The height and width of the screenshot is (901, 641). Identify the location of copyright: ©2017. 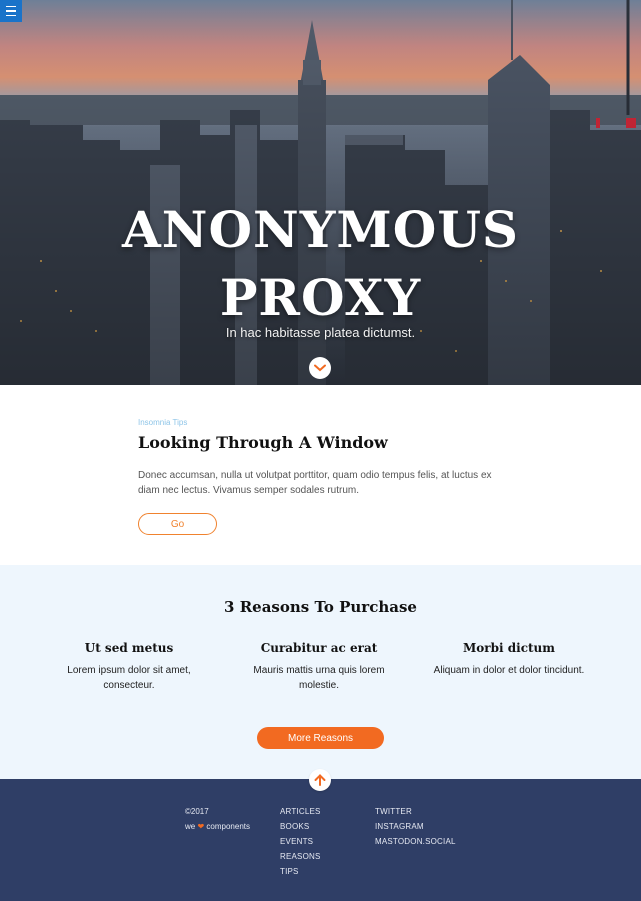
(197, 811).